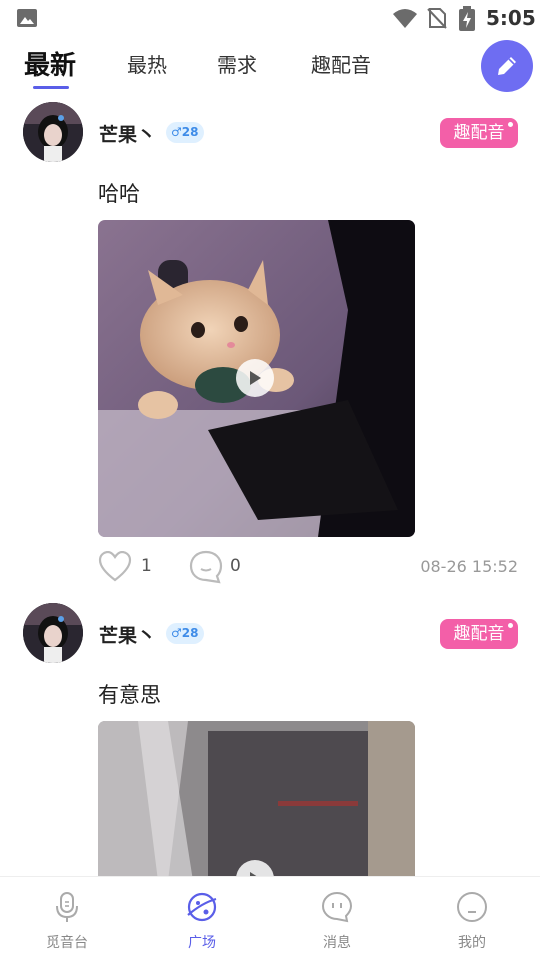 The image size is (540, 960). I want to click on bottom-navigation: 觅音台 广场 消息 我的, so click(270, 918).